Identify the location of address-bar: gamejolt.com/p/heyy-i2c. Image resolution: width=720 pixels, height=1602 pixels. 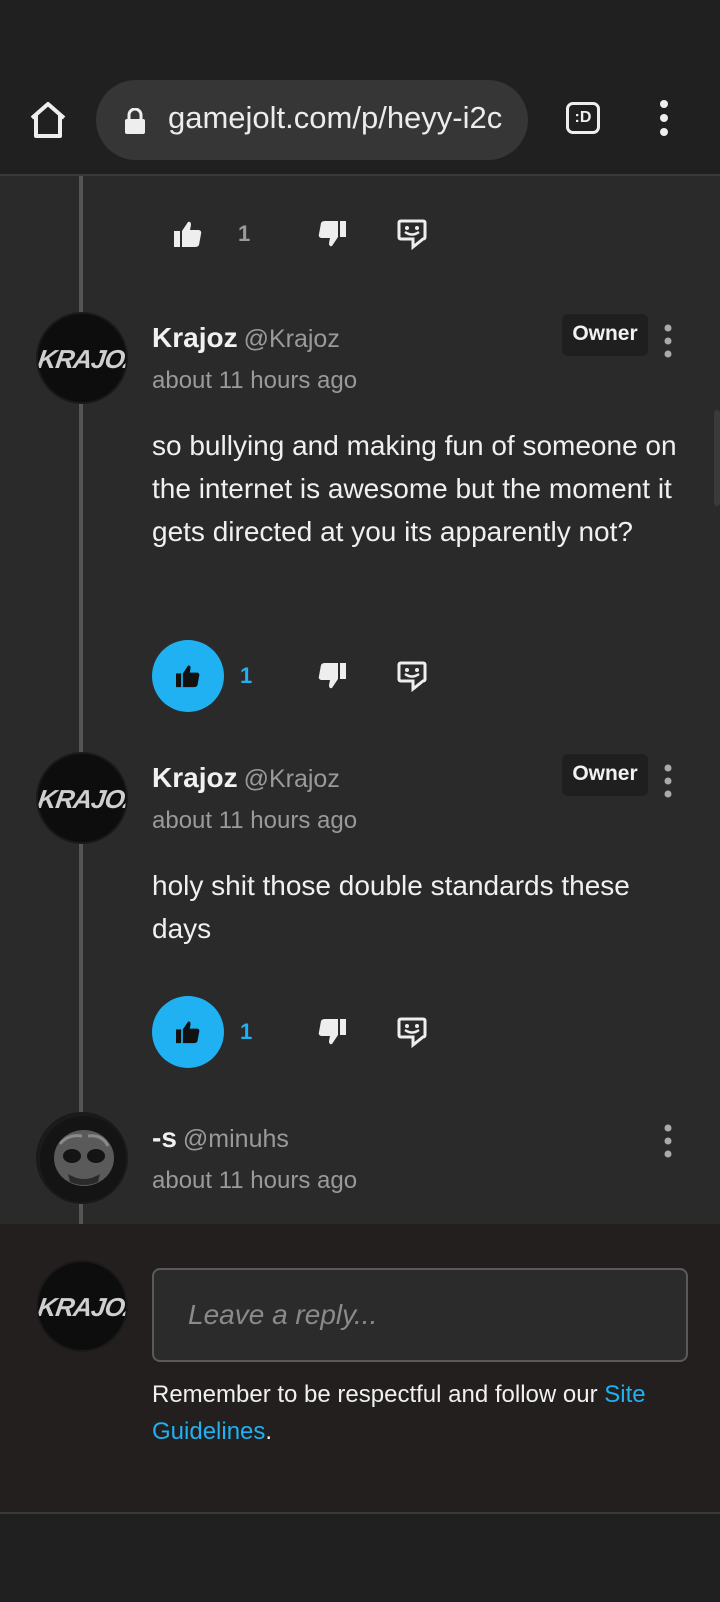
(312, 120).